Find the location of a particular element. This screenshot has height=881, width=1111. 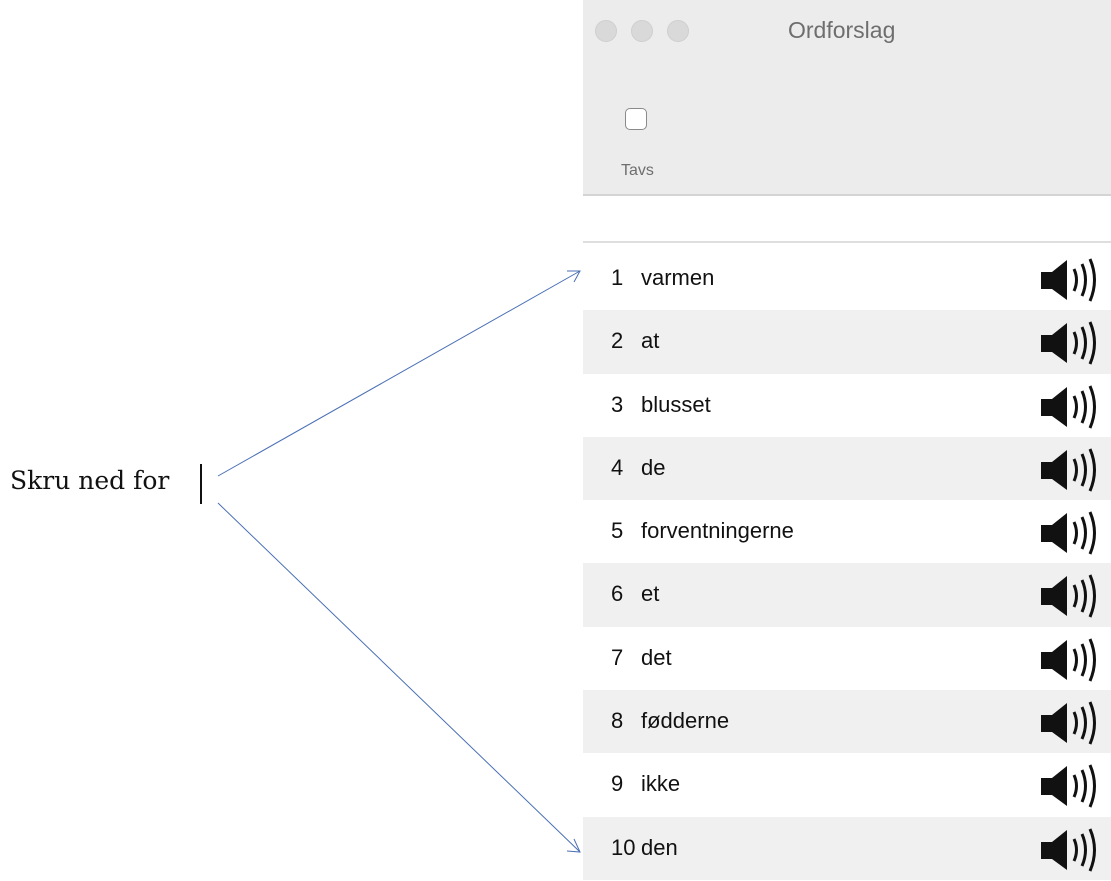

suggestion-word: at is located at coordinates (650, 341).